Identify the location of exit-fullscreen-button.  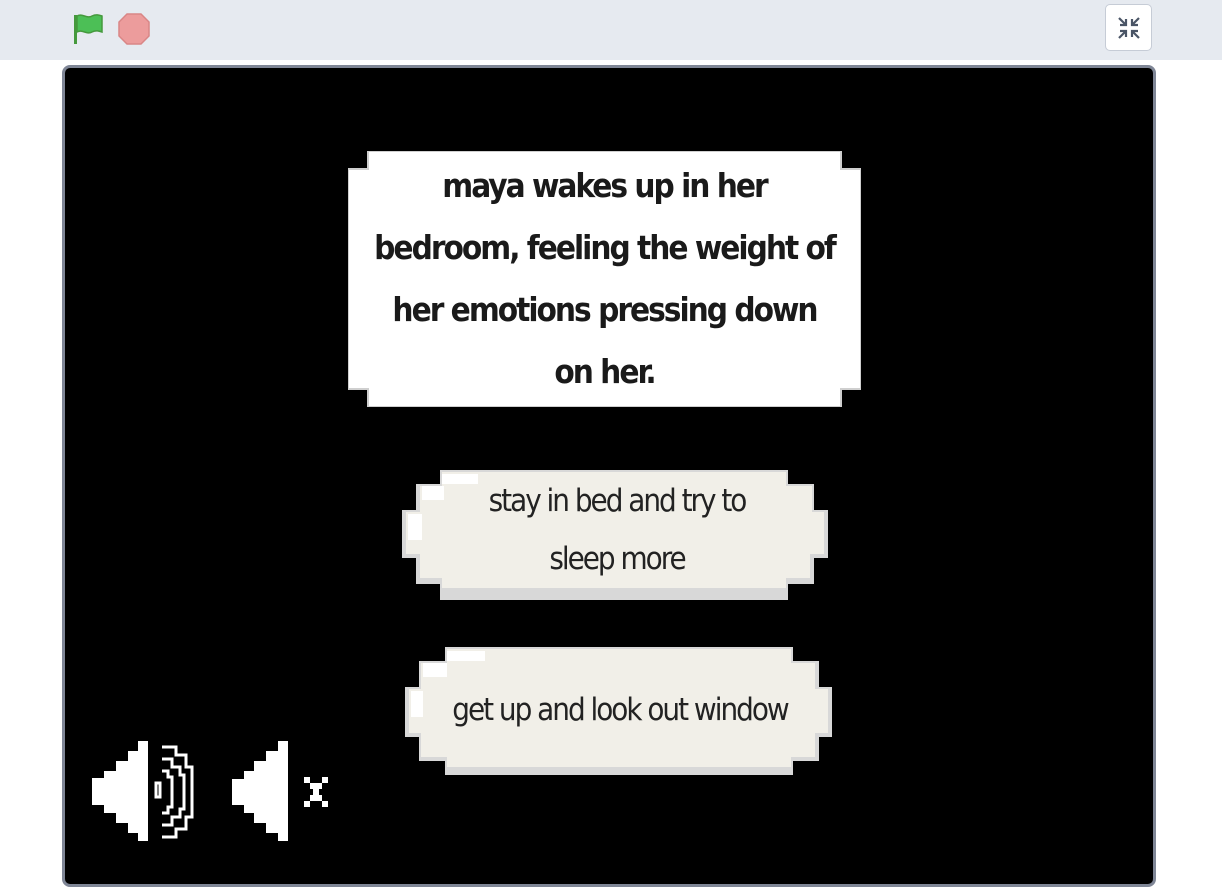
(1128, 27).